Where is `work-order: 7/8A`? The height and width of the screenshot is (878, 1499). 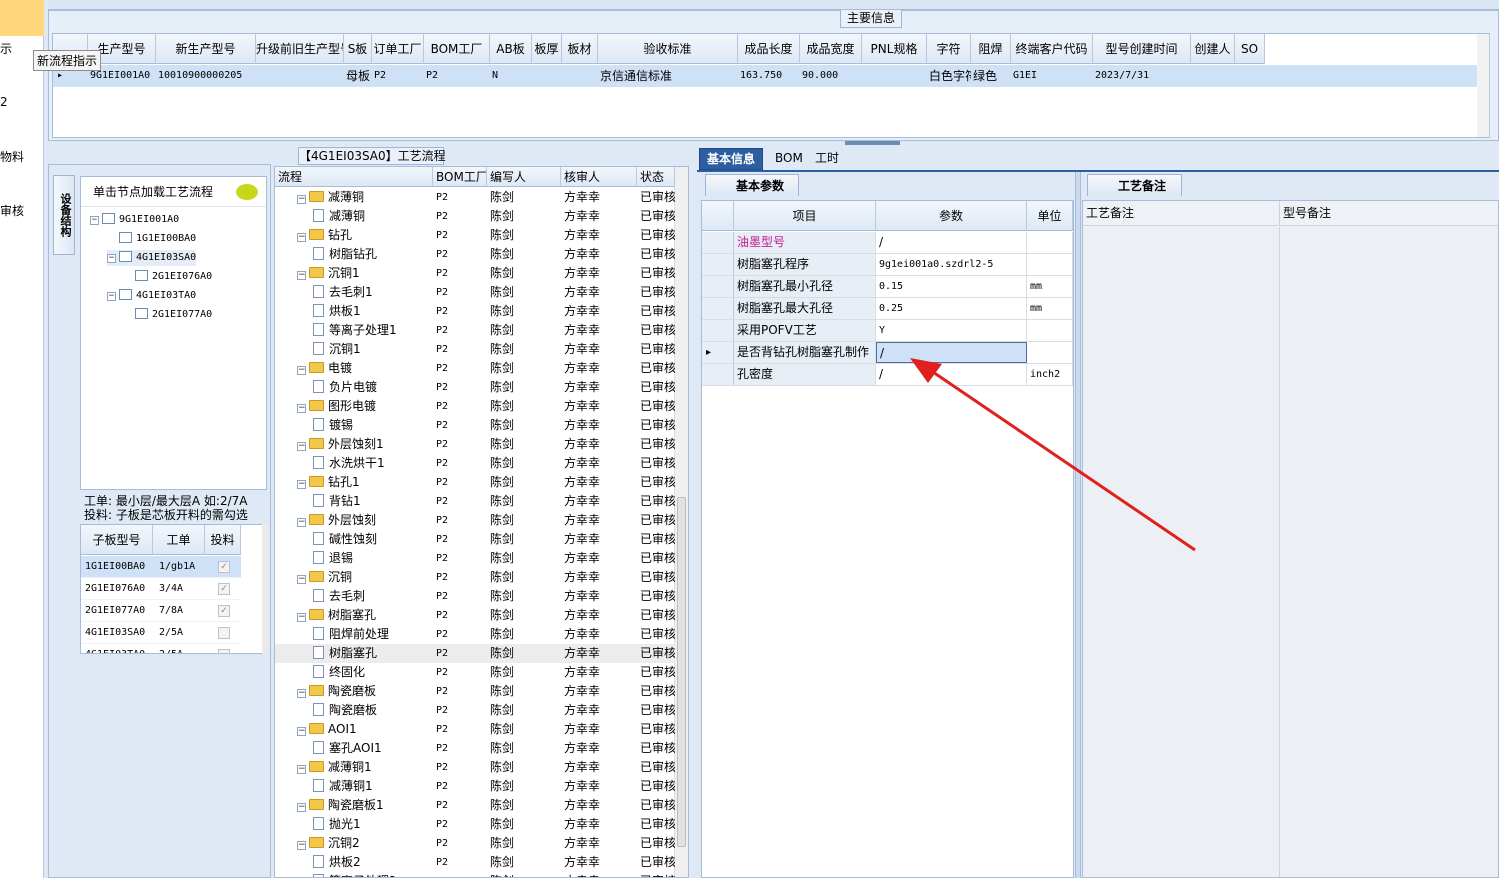
work-order: 7/8A is located at coordinates (171, 611).